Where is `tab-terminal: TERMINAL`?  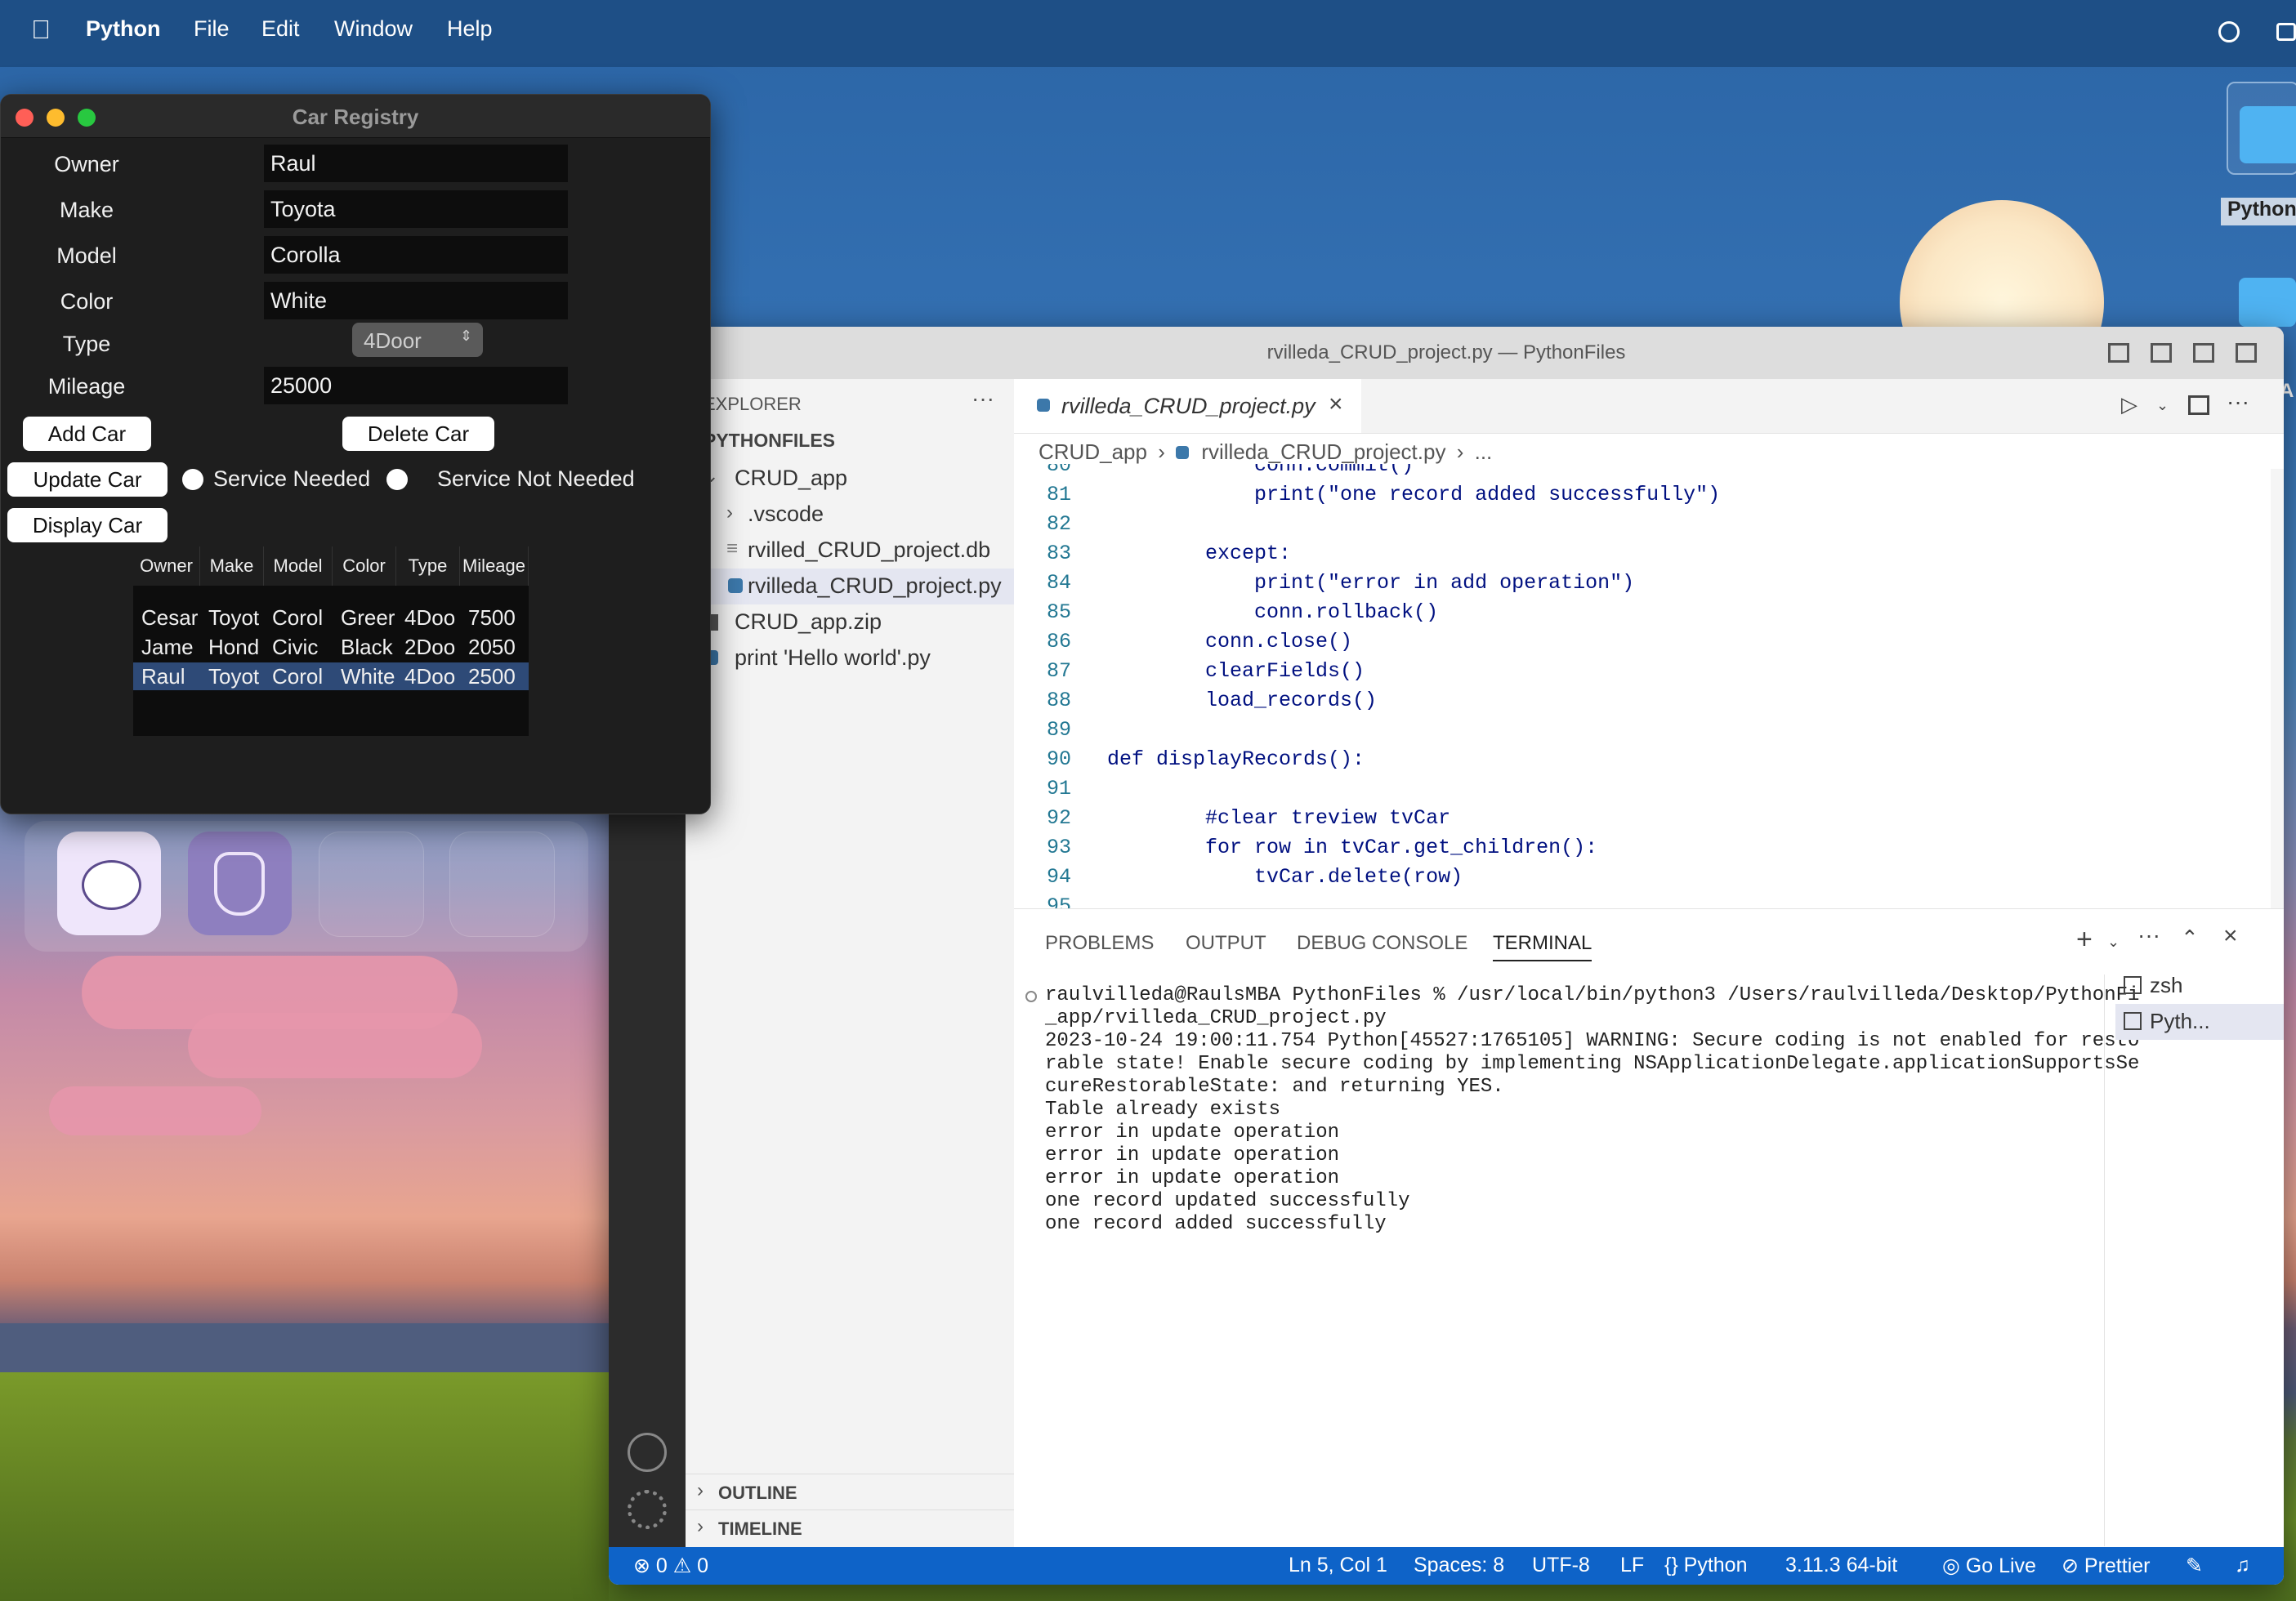
tab-terminal: TERMINAL is located at coordinates (1542, 946).